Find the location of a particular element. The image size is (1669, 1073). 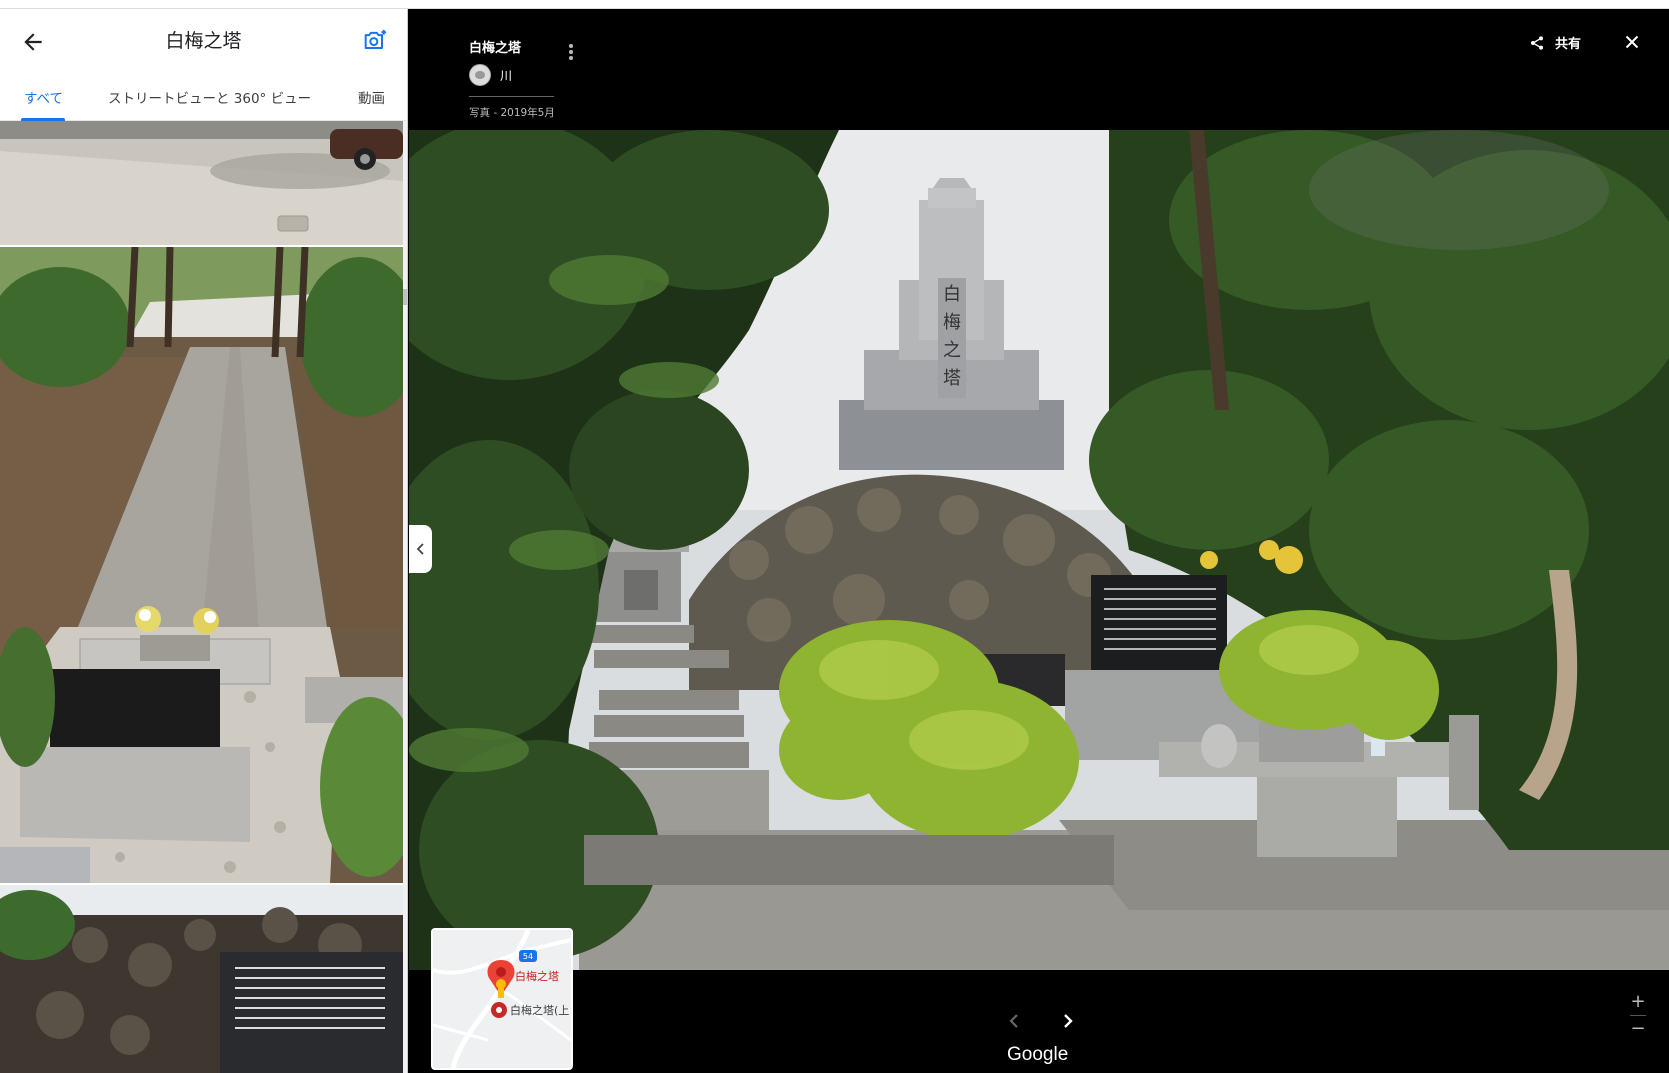

photo-thumbnail-parking is located at coordinates (201, 183).